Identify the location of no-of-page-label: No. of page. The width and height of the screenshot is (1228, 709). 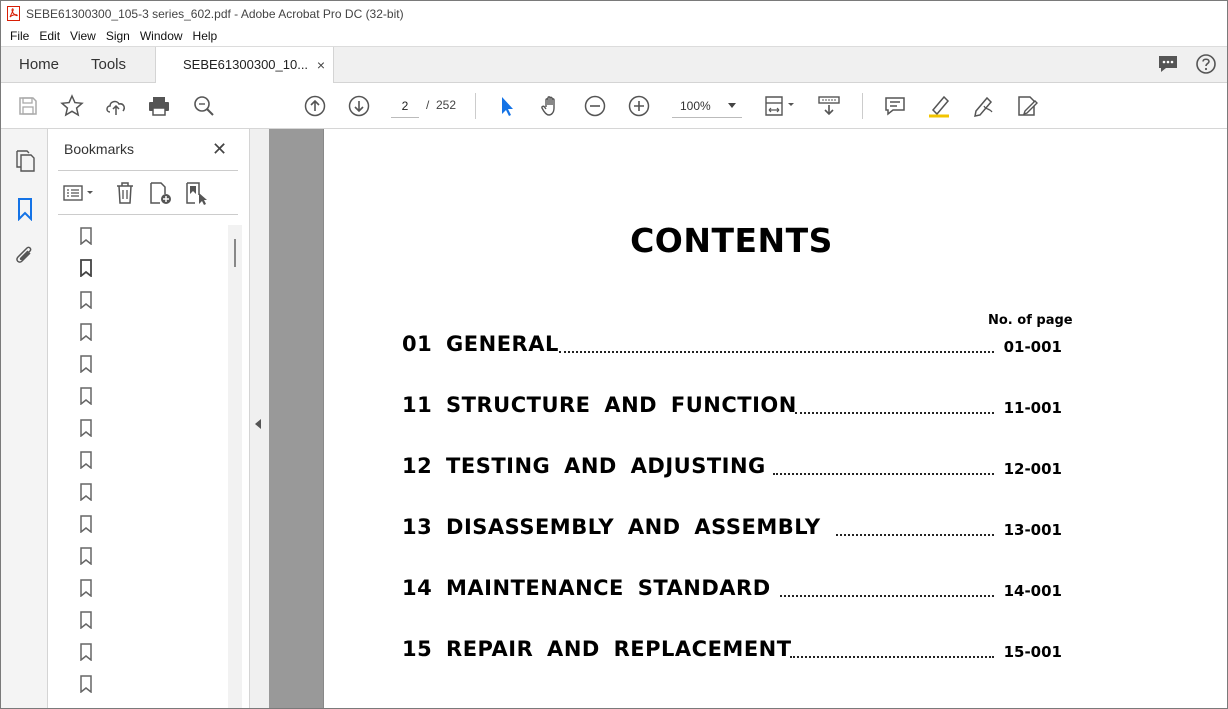
(1030, 320).